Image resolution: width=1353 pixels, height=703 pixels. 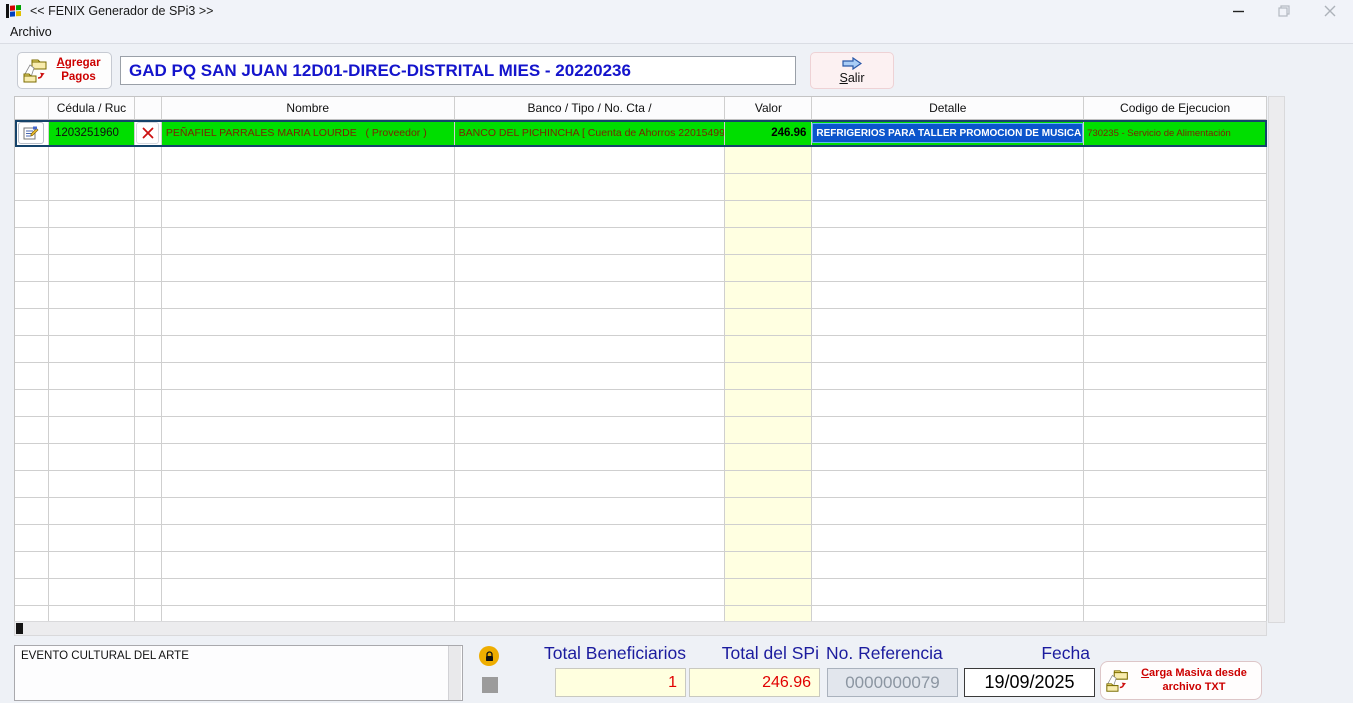 I want to click on delete-row-button, so click(x=148, y=133).